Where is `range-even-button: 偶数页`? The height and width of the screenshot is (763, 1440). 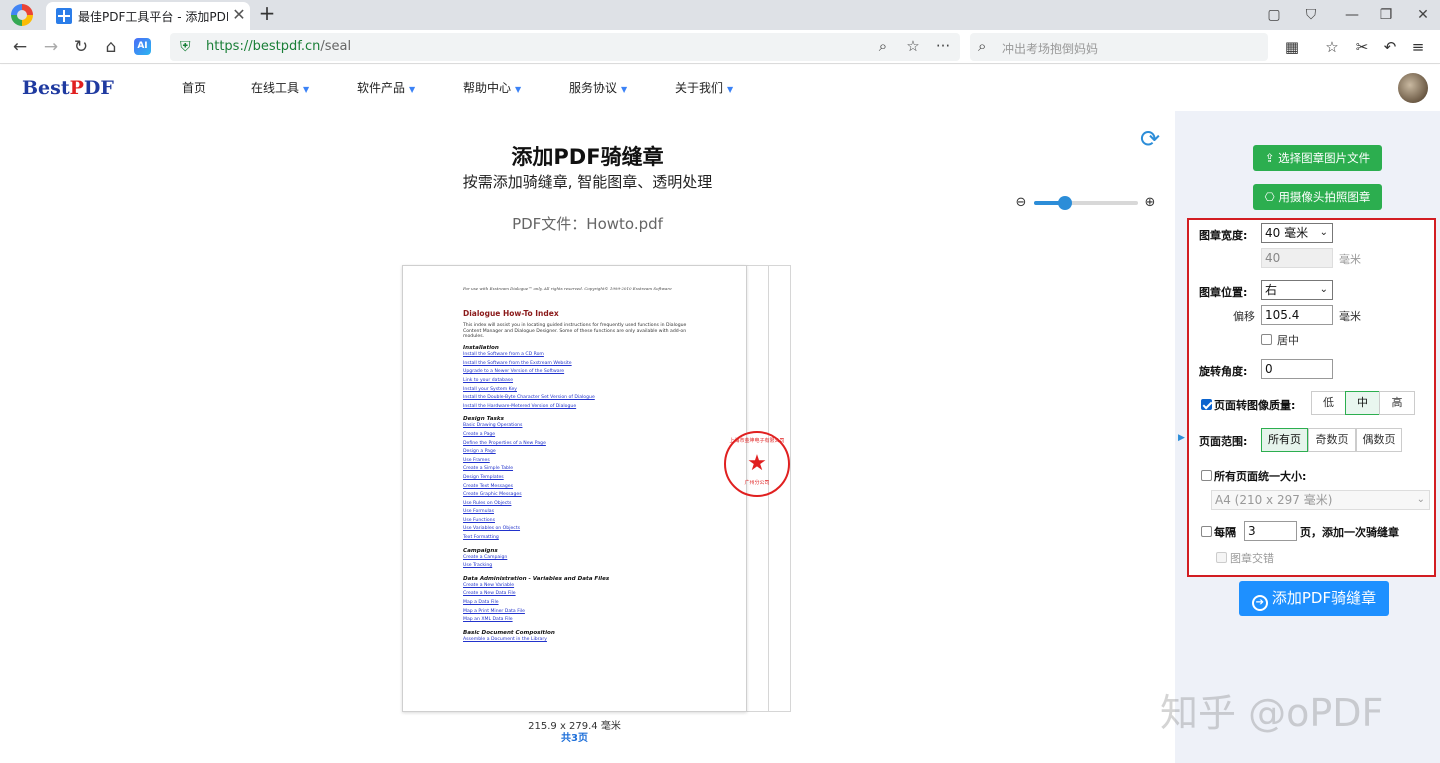
range-even-button: 偶数页 is located at coordinates (1379, 440).